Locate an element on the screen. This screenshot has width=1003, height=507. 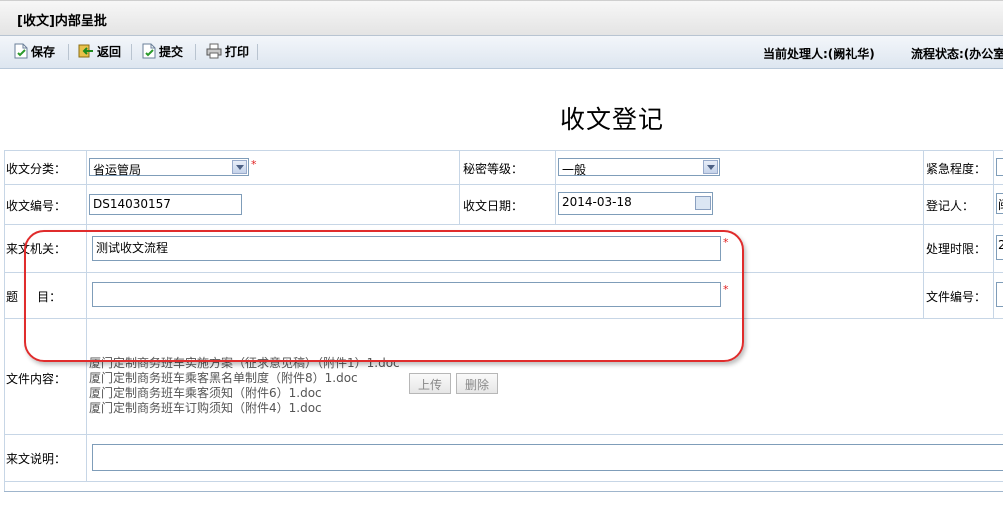
secret-label: 秘密等级： is located at coordinates (493, 169).